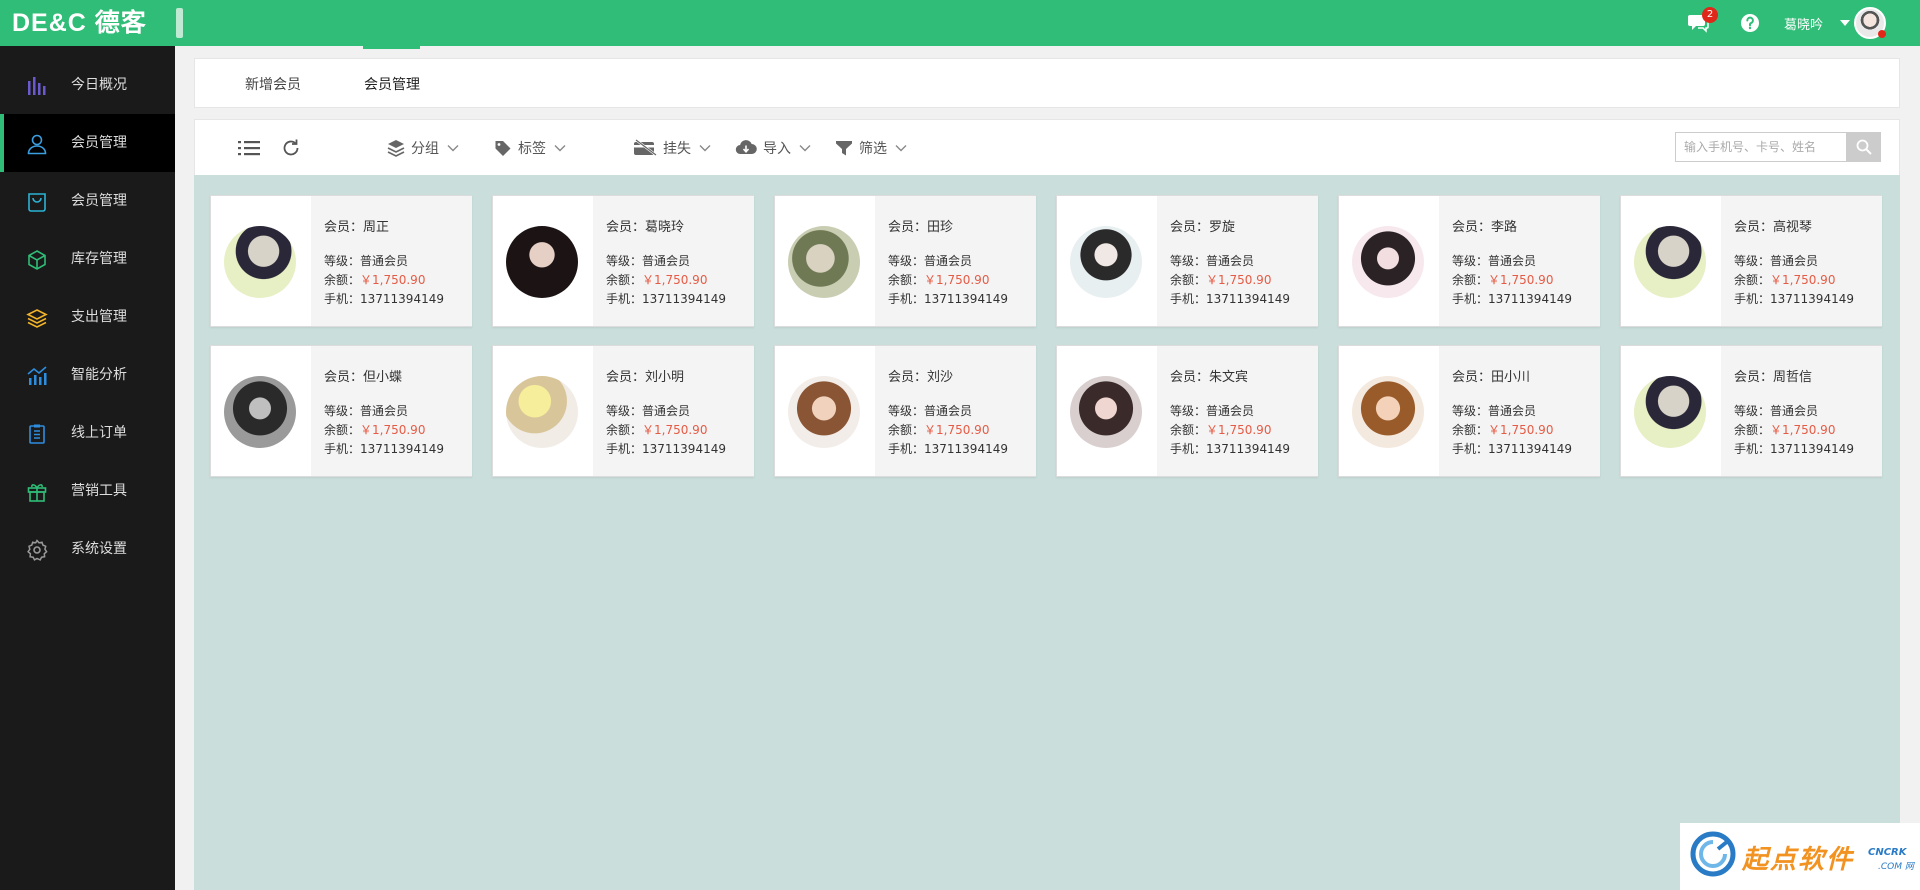 The height and width of the screenshot is (890, 1920). Describe the element at coordinates (37, 86) in the screenshot. I see `bar-chart-icon` at that location.